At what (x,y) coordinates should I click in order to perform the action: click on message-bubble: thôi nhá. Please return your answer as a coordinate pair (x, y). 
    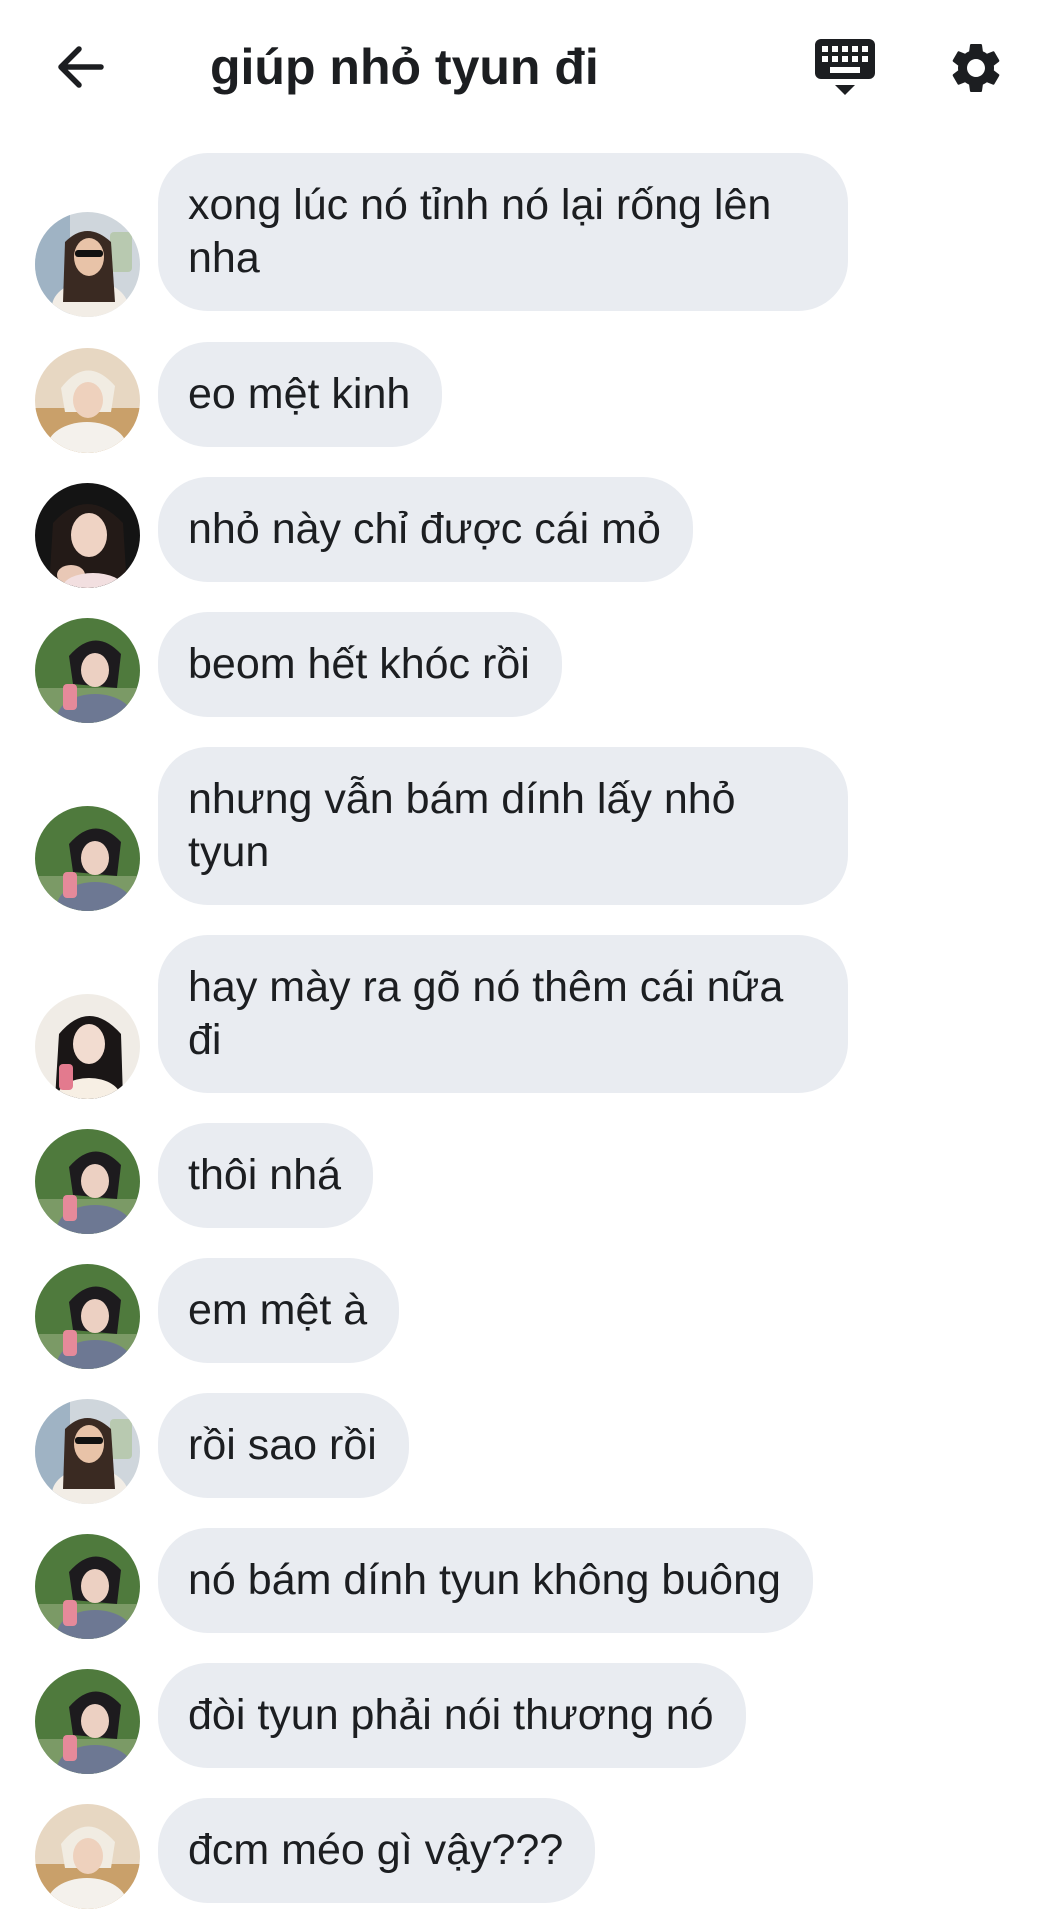
    Looking at the image, I should click on (266, 1175).